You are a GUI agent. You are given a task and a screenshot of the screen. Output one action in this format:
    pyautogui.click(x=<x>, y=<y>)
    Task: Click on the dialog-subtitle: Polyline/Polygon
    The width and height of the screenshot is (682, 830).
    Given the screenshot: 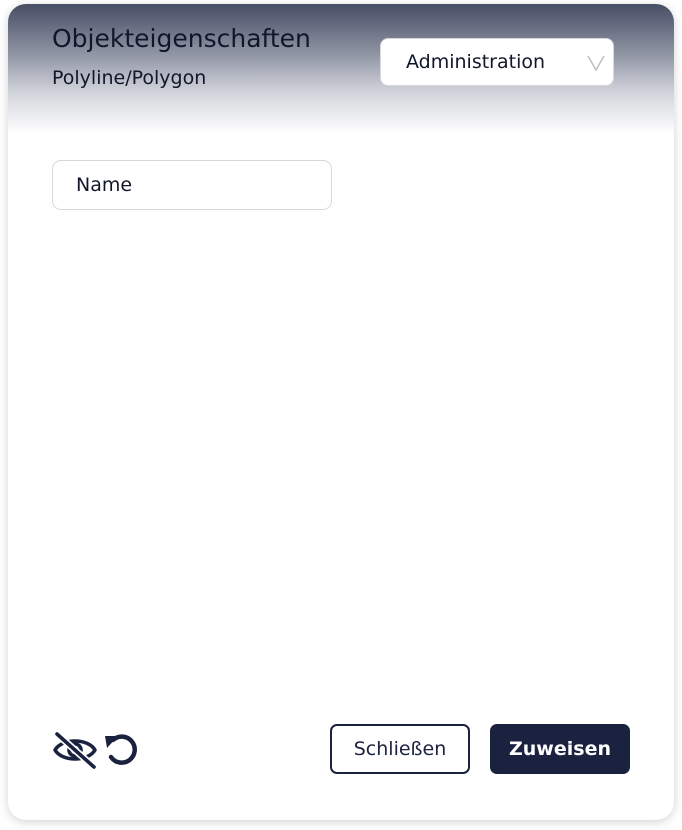 What is the action you would take?
    pyautogui.click(x=129, y=78)
    